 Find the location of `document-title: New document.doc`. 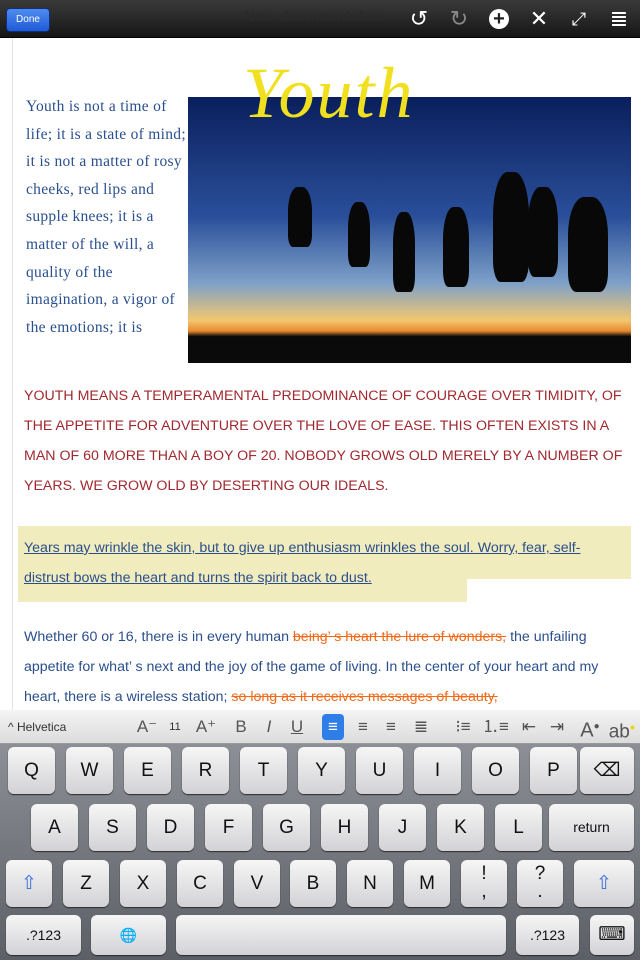

document-title: New document.doc is located at coordinates (313, 16).